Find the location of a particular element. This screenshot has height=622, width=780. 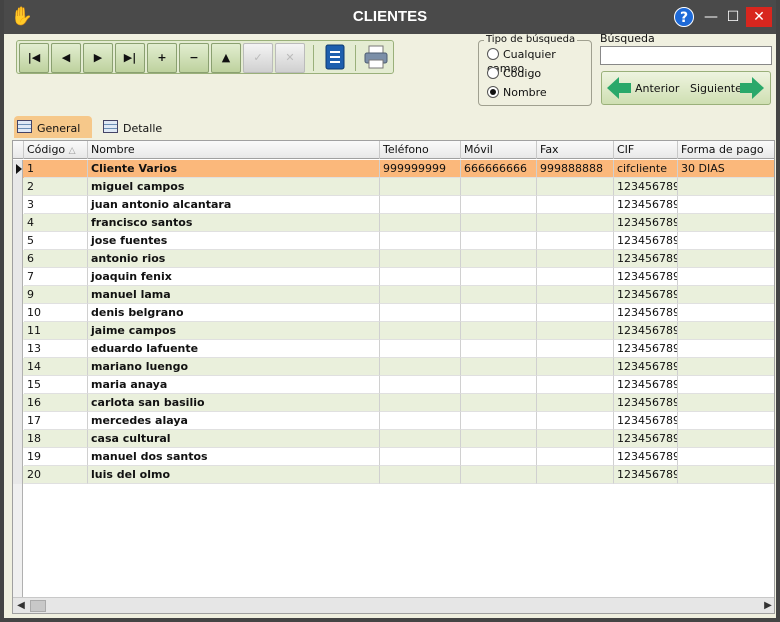

horizontal-scrollbar: ◀ ▶ is located at coordinates (393, 605).